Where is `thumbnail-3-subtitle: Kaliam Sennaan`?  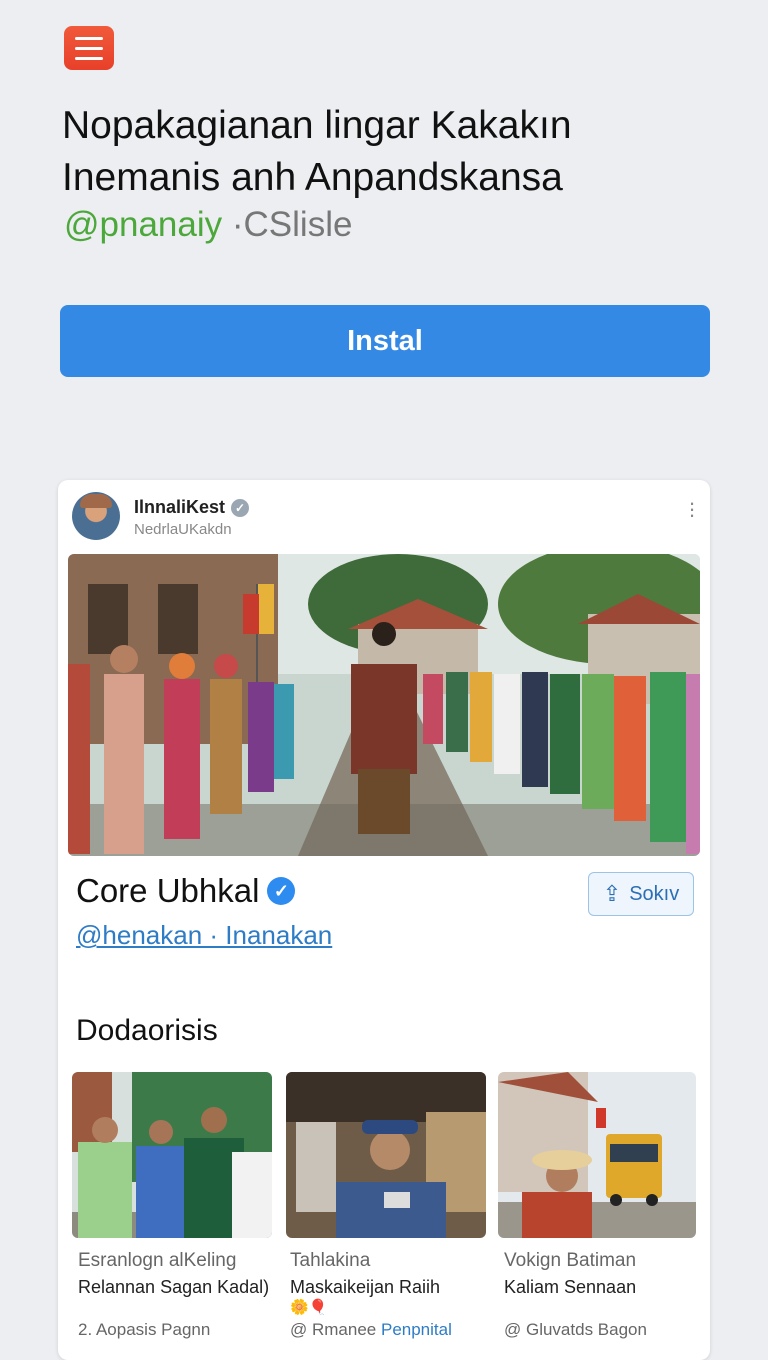
thumbnail-3-subtitle: Kaliam Sennaan is located at coordinates (570, 1287).